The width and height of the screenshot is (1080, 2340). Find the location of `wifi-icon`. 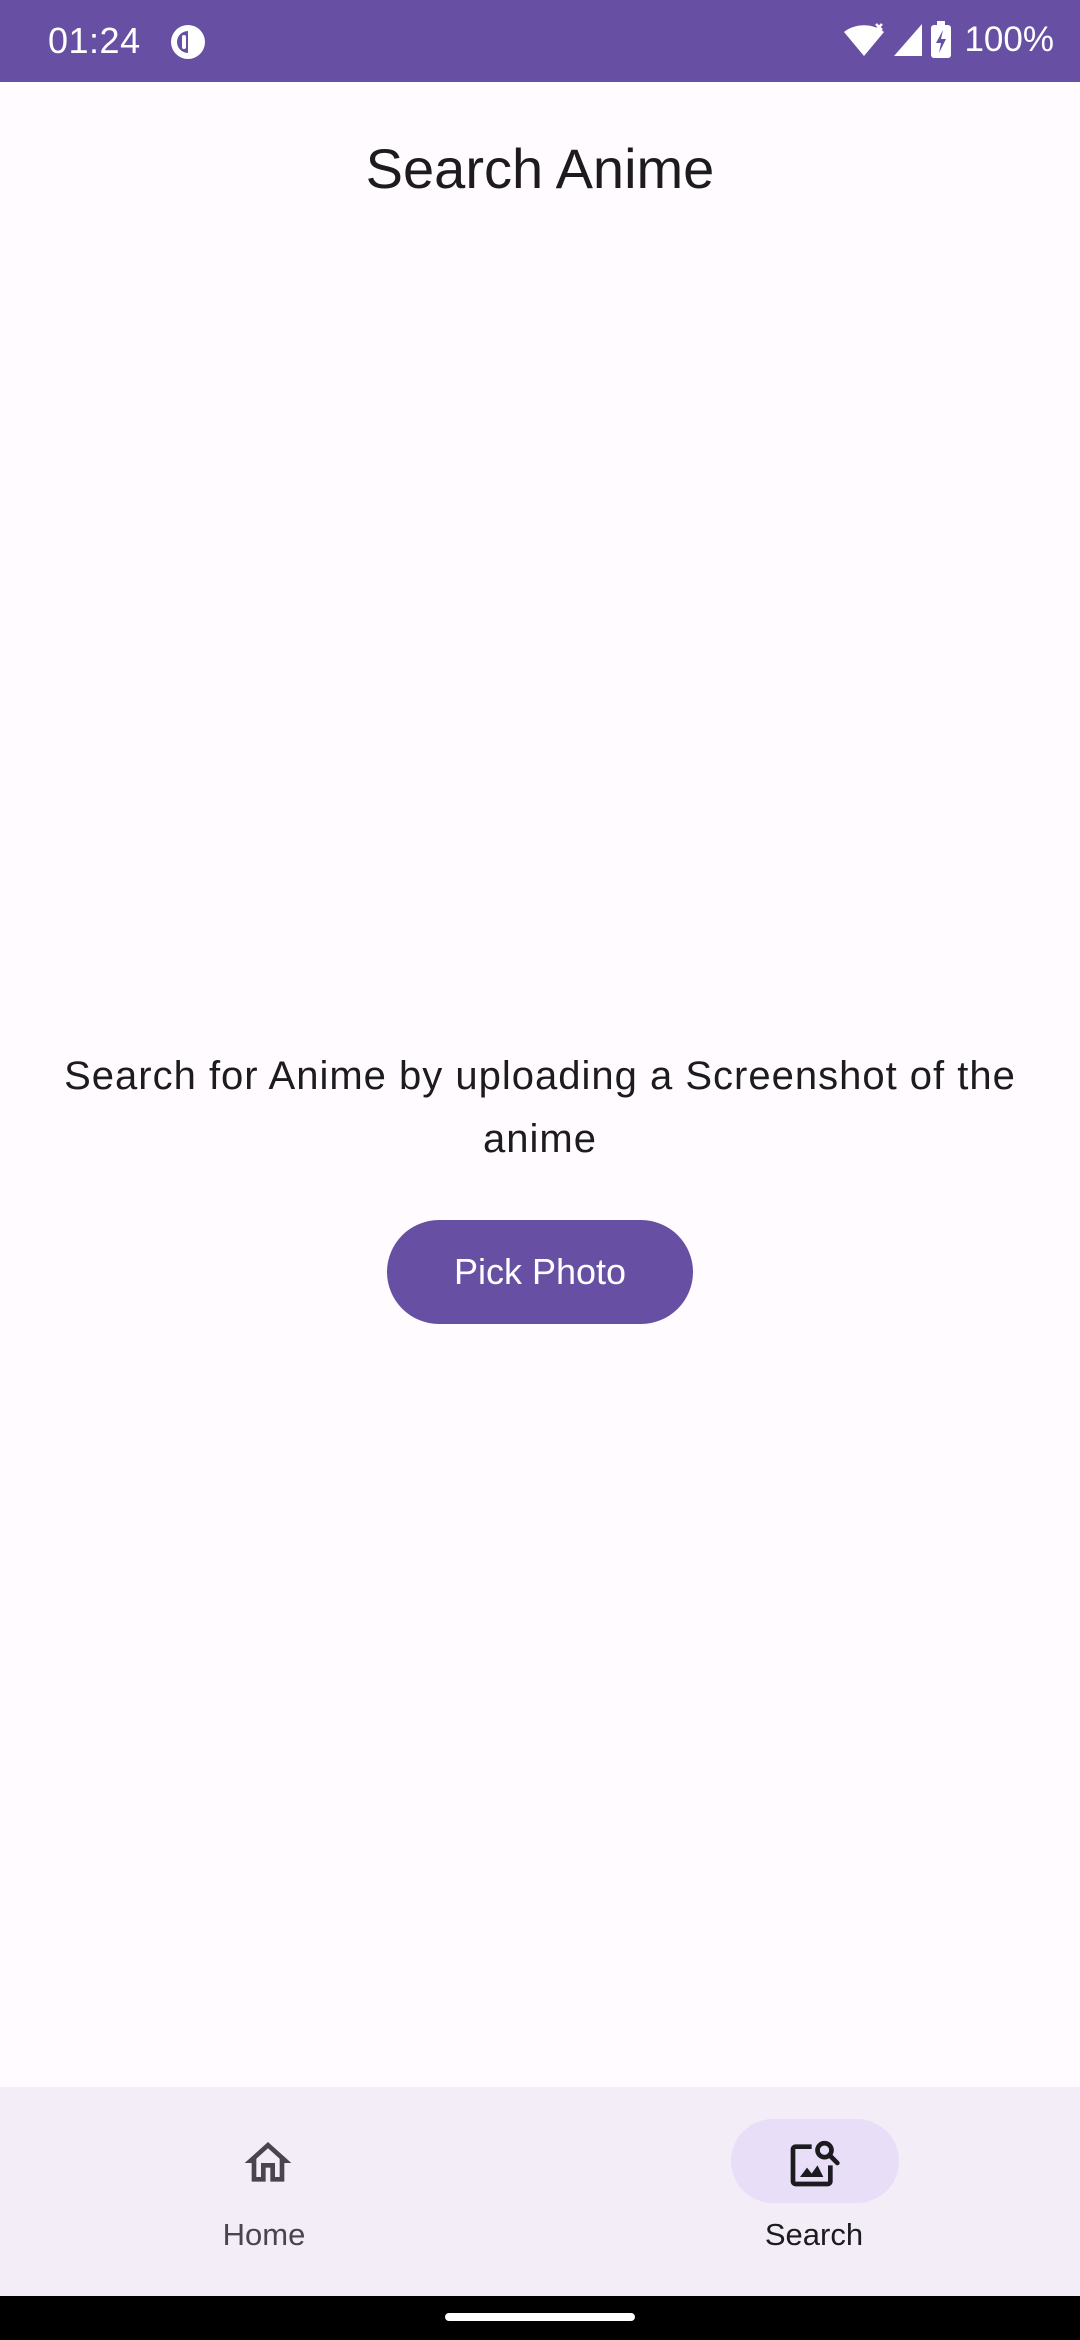

wifi-icon is located at coordinates (864, 39).